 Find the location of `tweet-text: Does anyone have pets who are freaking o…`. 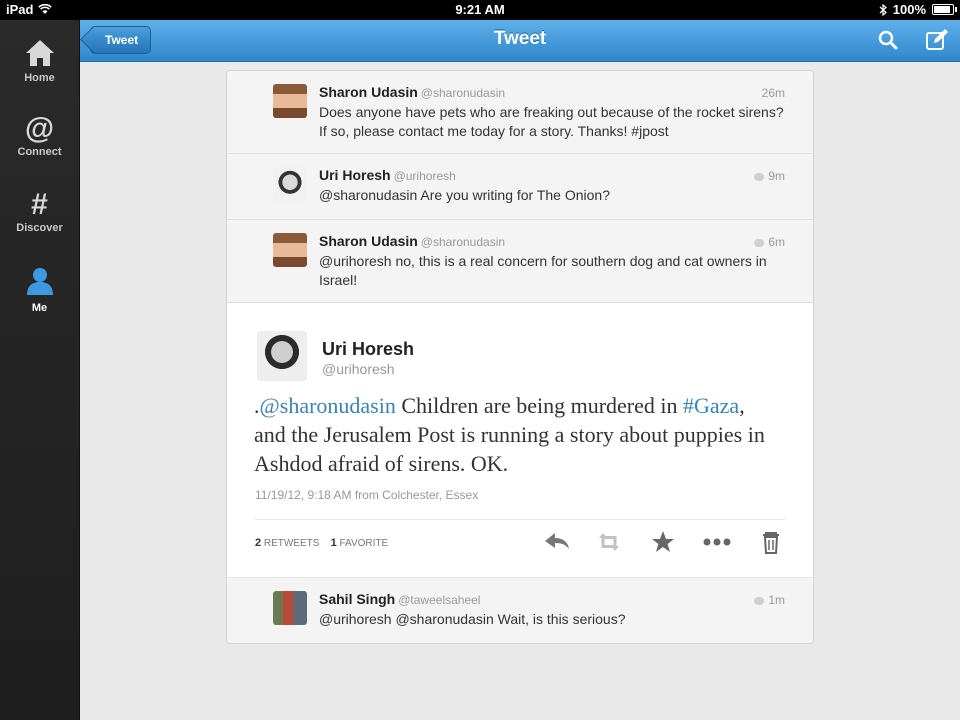

tweet-text: Does anyone have pets who are freaking o… is located at coordinates (551, 121).